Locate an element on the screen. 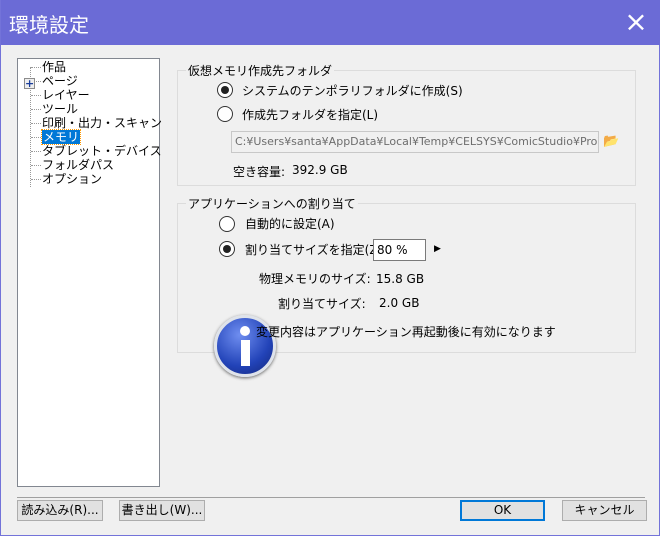 The width and height of the screenshot is (660, 536). title-bar: 環境設定 × is located at coordinates (330, 22).